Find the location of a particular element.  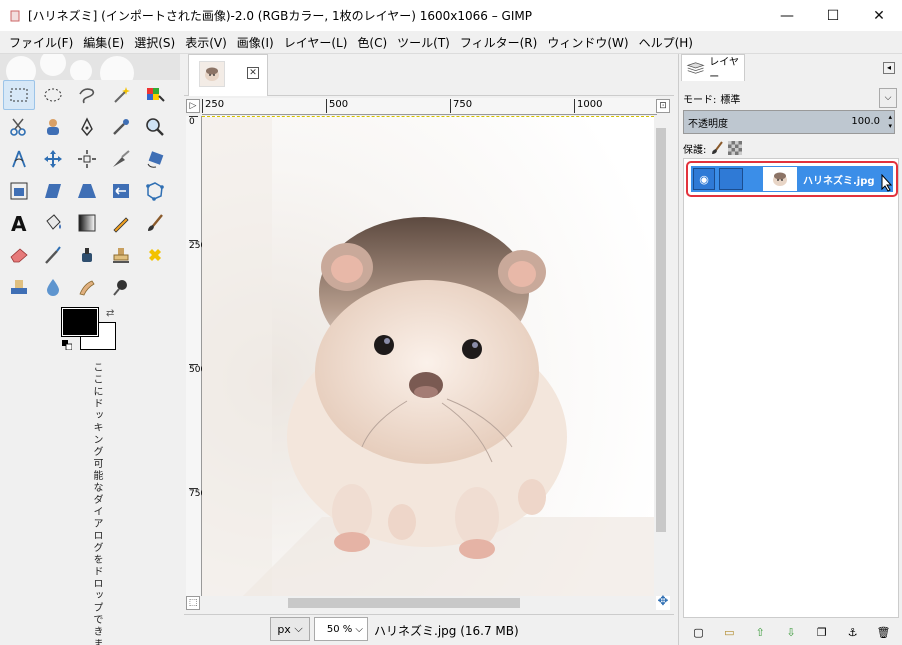

eraser-tool is located at coordinates (19, 255).